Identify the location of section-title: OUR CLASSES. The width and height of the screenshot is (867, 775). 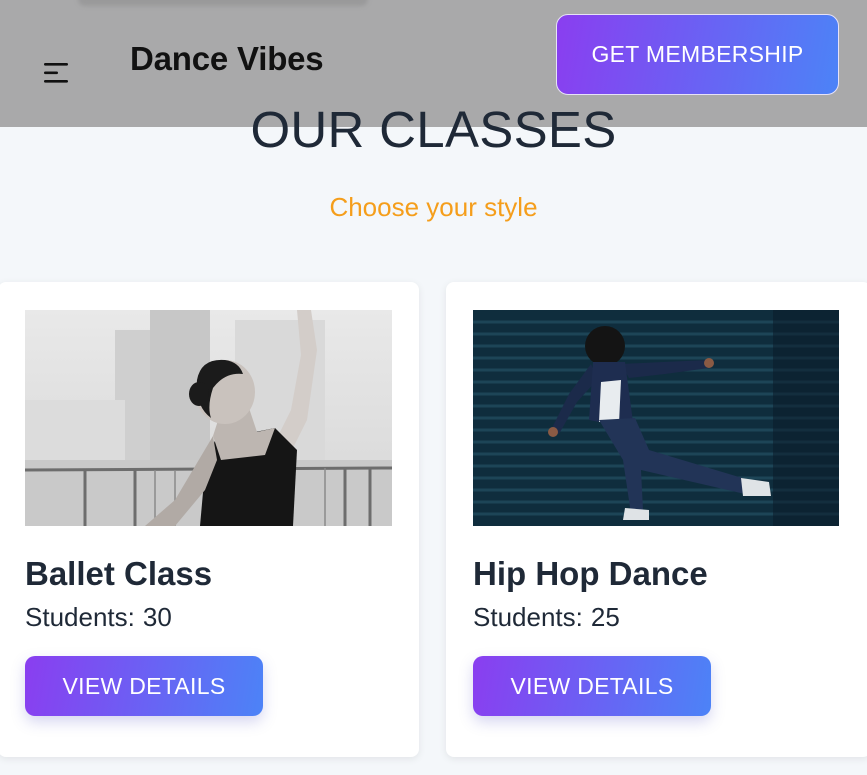
(433, 129).